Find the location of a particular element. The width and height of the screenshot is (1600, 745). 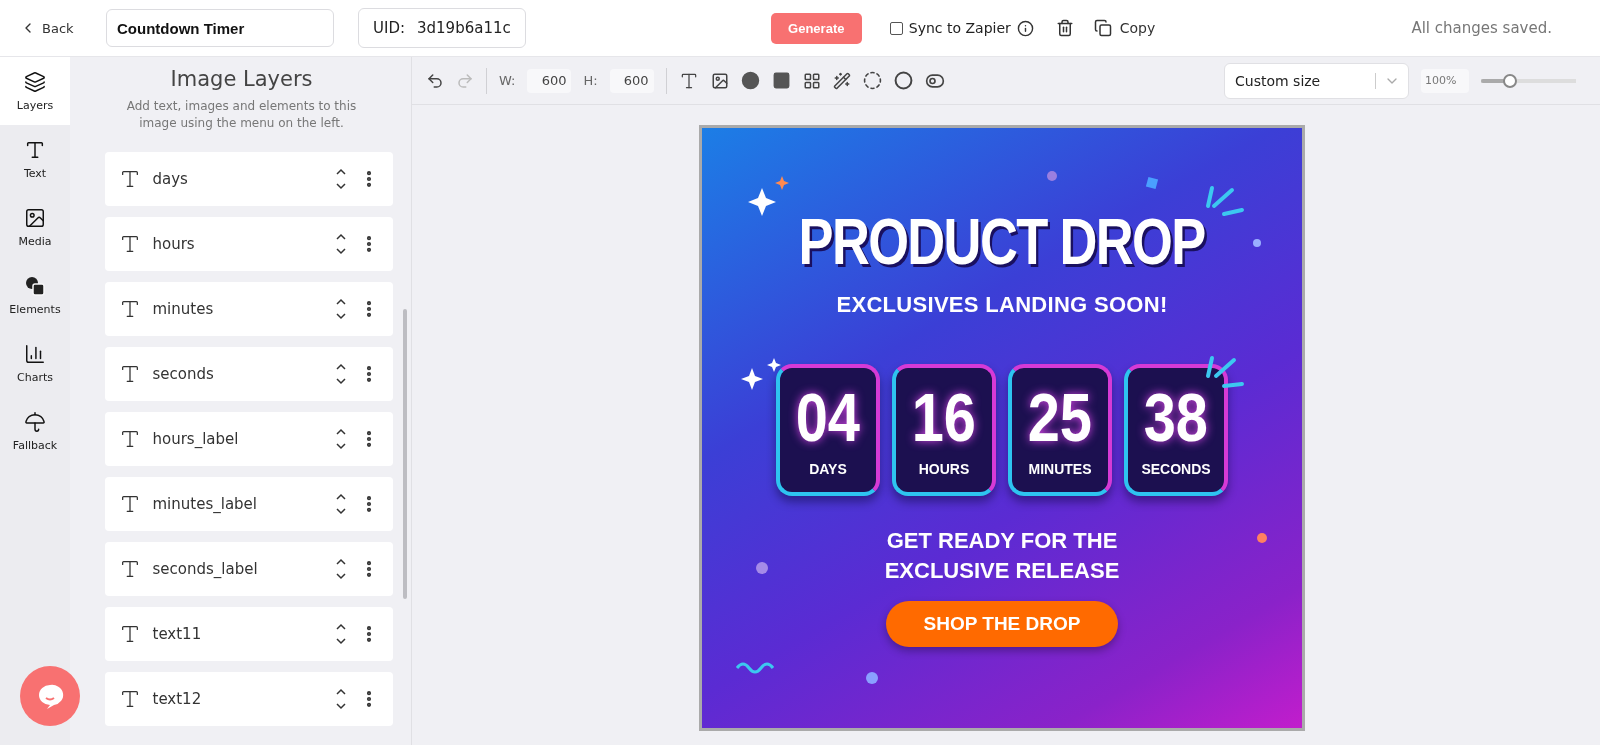

layer-item: hours is located at coordinates (248, 243).